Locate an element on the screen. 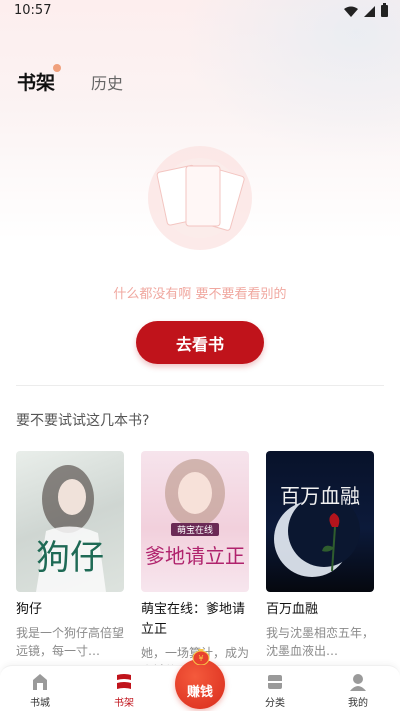 This screenshot has height=711, width=400. nav-label: 分类 is located at coordinates (275, 703).